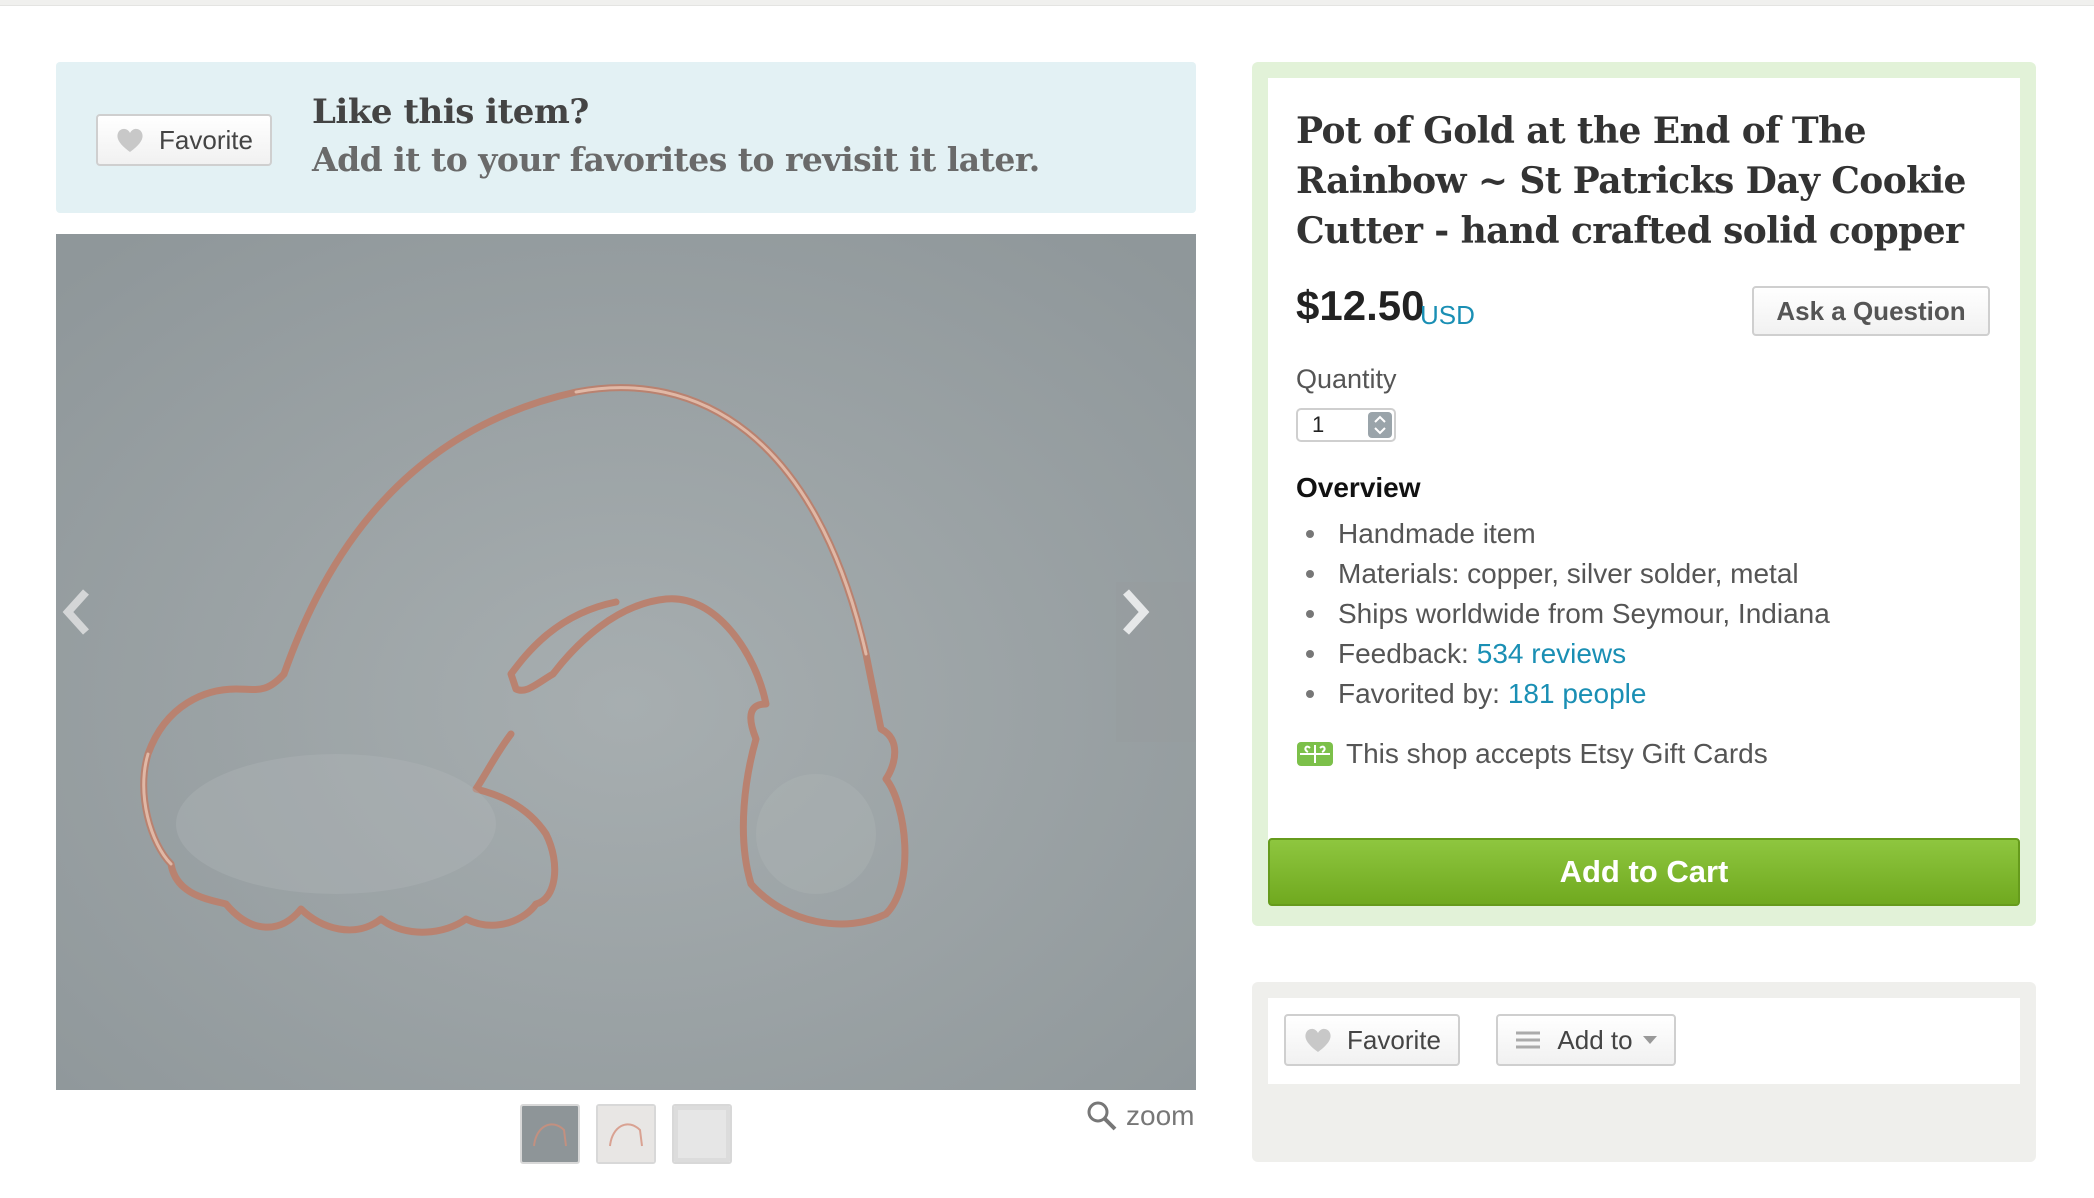 This screenshot has width=2094, height=1198. I want to click on gift-card-icon, so click(1315, 754).